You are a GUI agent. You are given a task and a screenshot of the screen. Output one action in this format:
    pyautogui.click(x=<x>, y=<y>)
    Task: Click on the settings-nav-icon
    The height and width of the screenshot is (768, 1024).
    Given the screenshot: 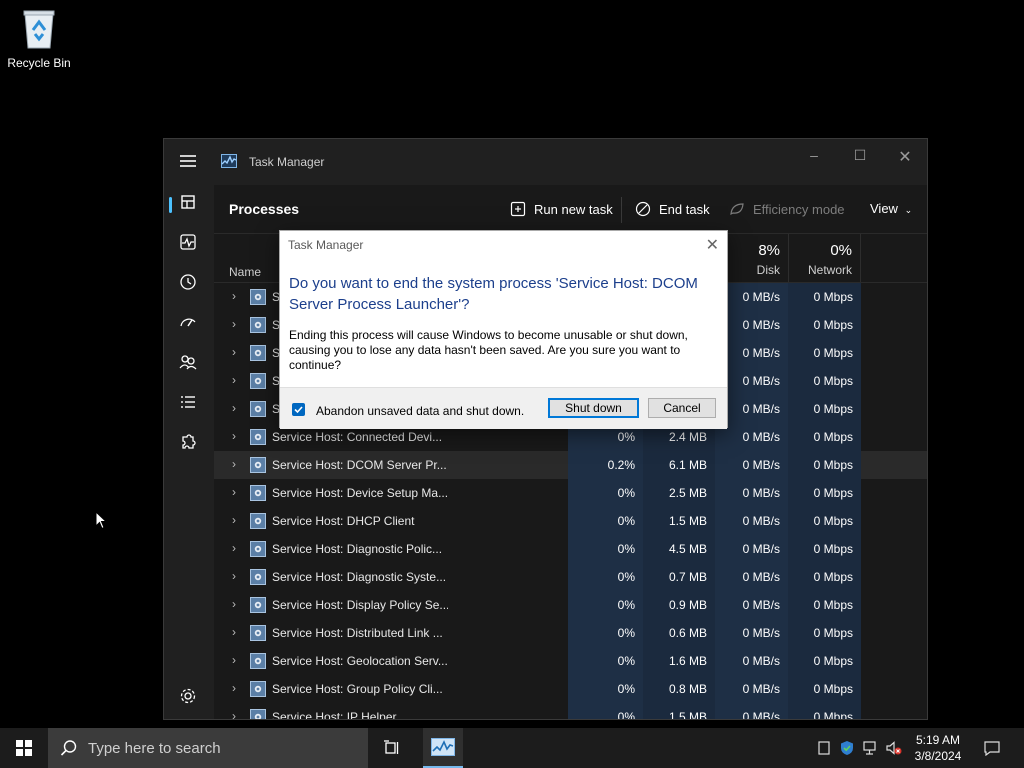 What is the action you would take?
    pyautogui.click(x=188, y=696)
    